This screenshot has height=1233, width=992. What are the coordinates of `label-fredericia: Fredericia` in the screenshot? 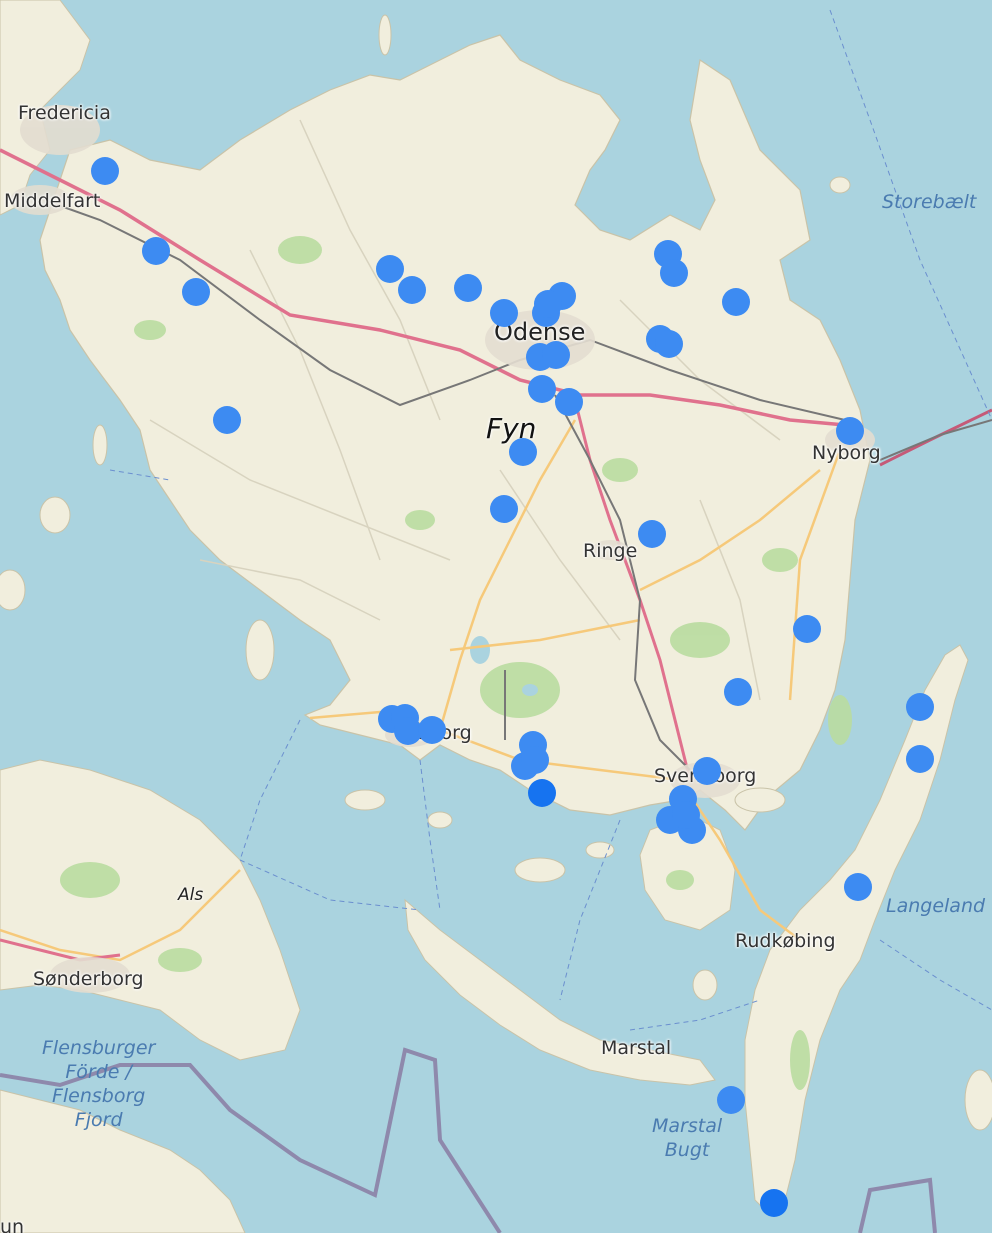 It's located at (64, 113).